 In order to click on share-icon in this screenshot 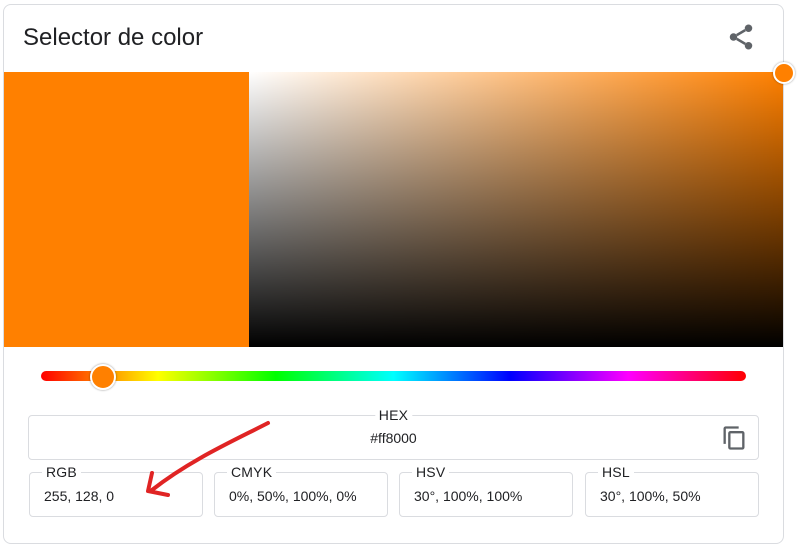, I will do `click(741, 37)`.